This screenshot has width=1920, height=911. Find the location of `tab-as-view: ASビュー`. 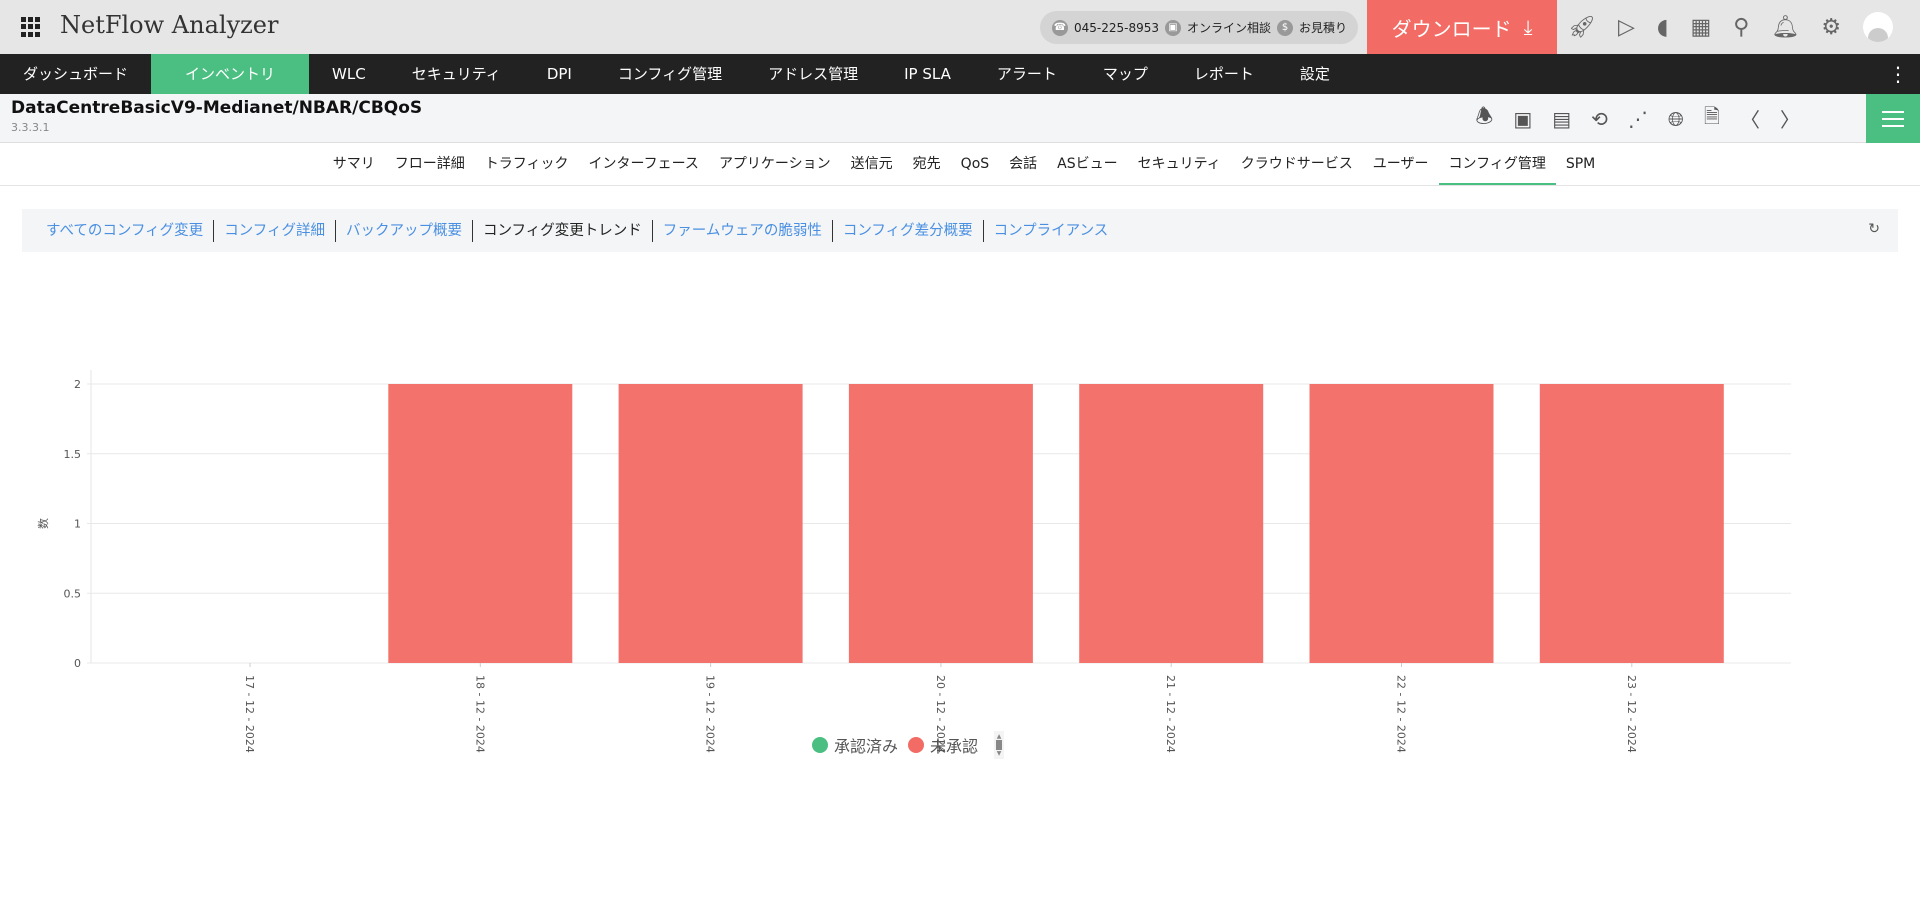

tab-as-view: ASビュー is located at coordinates (1087, 164).